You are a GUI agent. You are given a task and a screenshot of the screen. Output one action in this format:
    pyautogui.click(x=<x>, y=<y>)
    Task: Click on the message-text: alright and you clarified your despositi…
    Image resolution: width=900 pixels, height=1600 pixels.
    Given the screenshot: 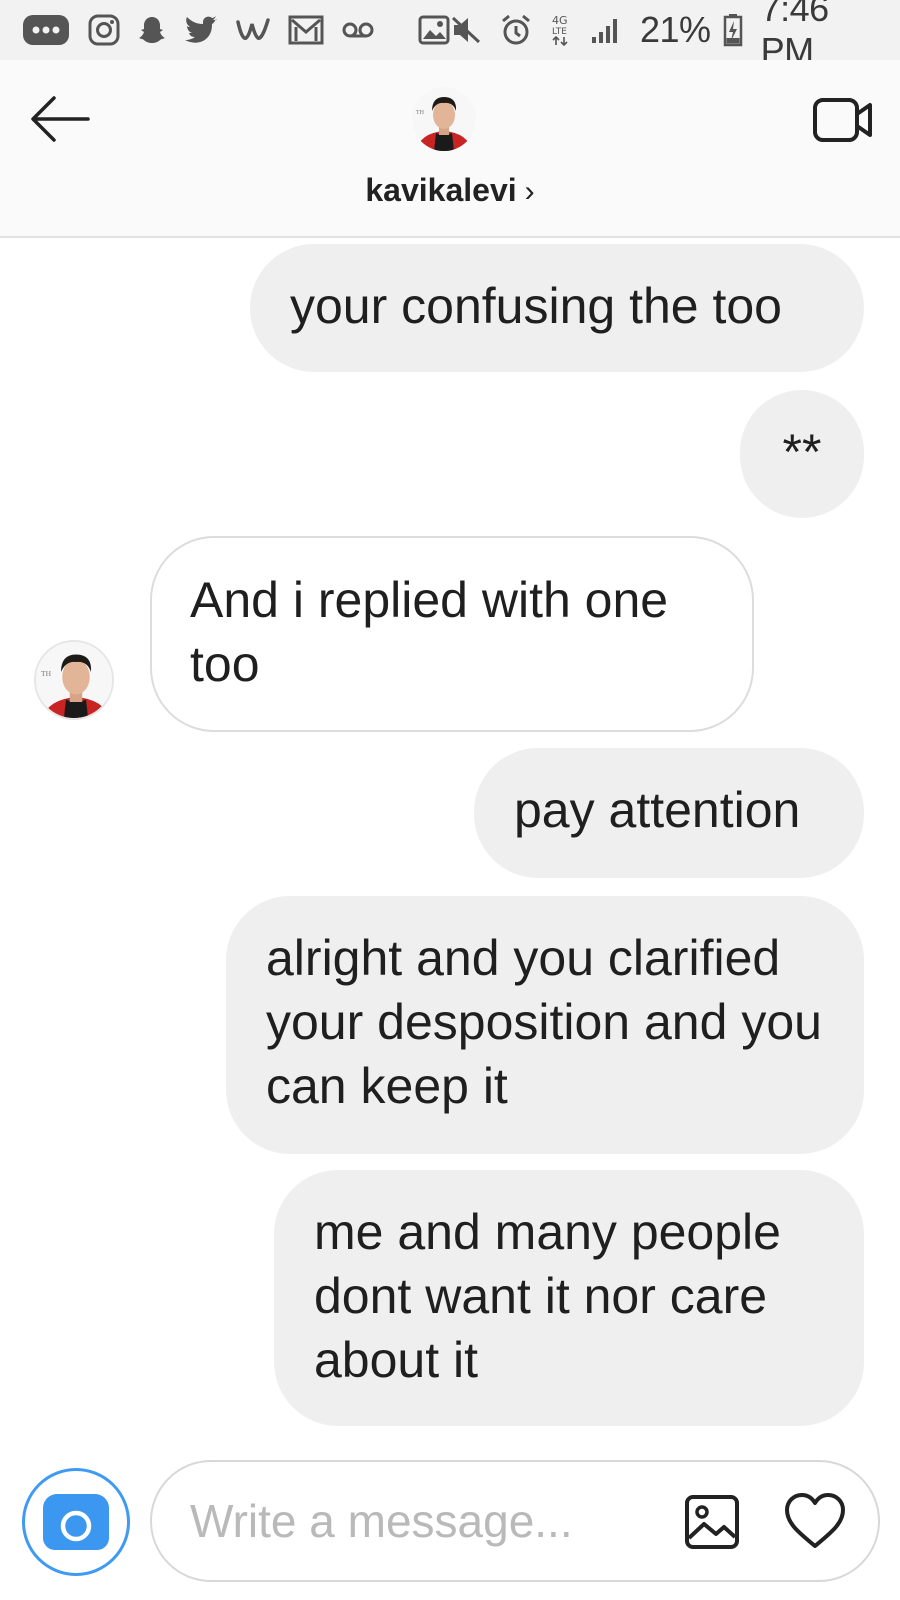 What is the action you would take?
    pyautogui.click(x=544, y=1022)
    